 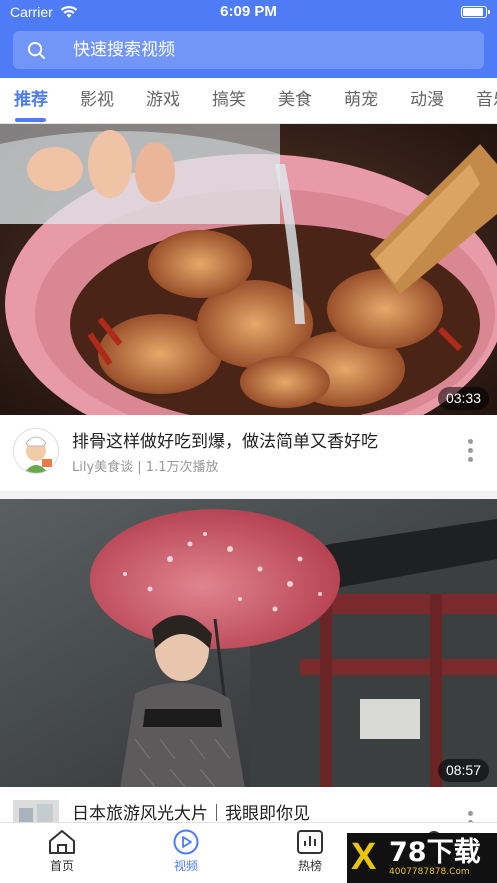 What do you see at coordinates (248, 495) in the screenshot?
I see `divider` at bounding box center [248, 495].